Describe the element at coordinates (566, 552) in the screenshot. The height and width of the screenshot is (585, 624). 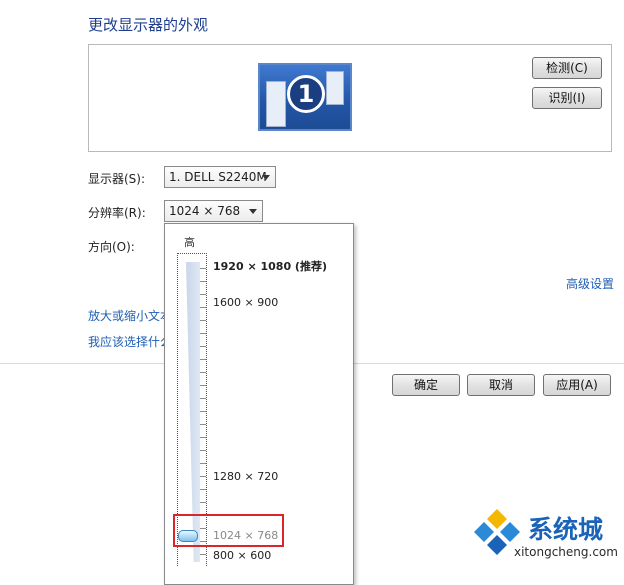
I see `watermark-url: xitongcheng.com` at that location.